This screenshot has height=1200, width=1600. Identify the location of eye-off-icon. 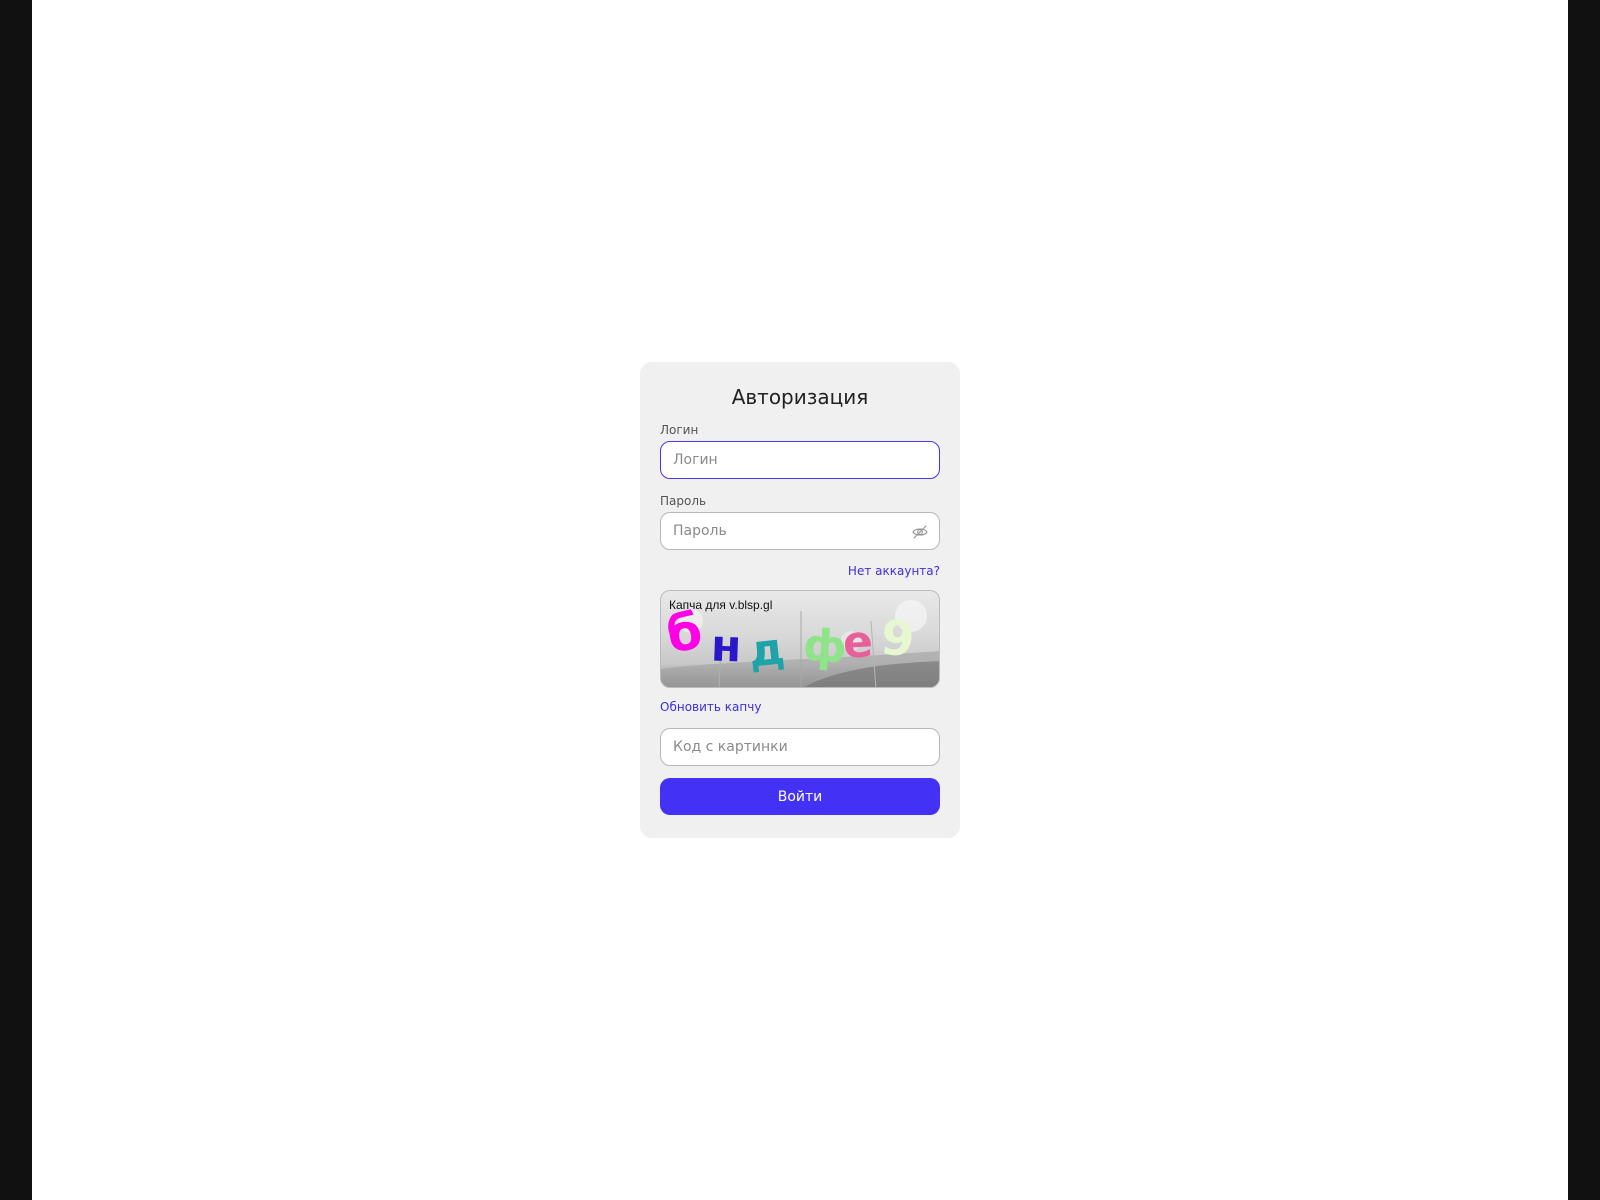
(920, 532).